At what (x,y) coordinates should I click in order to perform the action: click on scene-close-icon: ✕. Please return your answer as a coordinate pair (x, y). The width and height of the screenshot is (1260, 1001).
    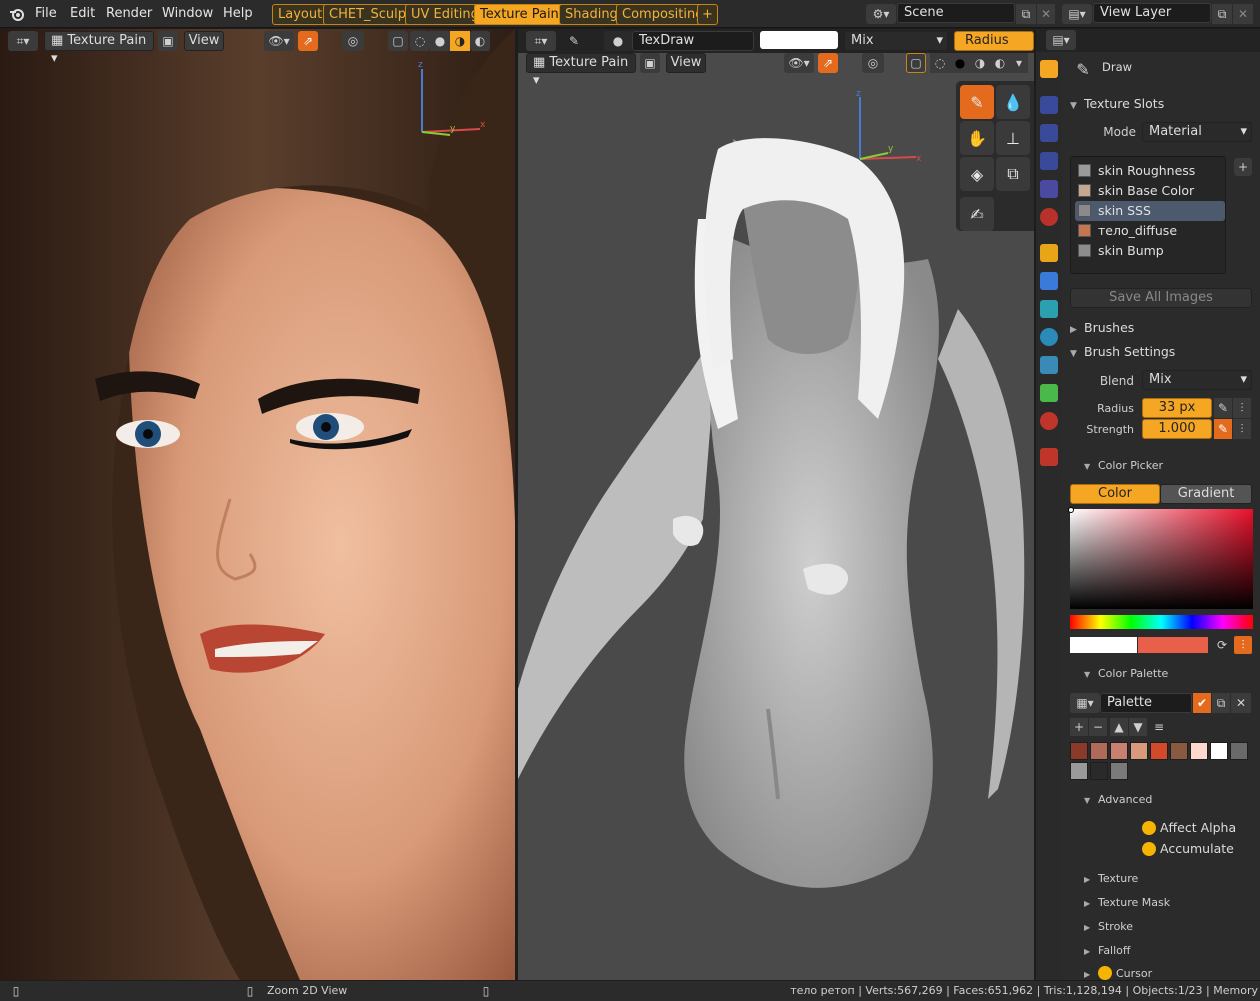
    Looking at the image, I should click on (1046, 14).